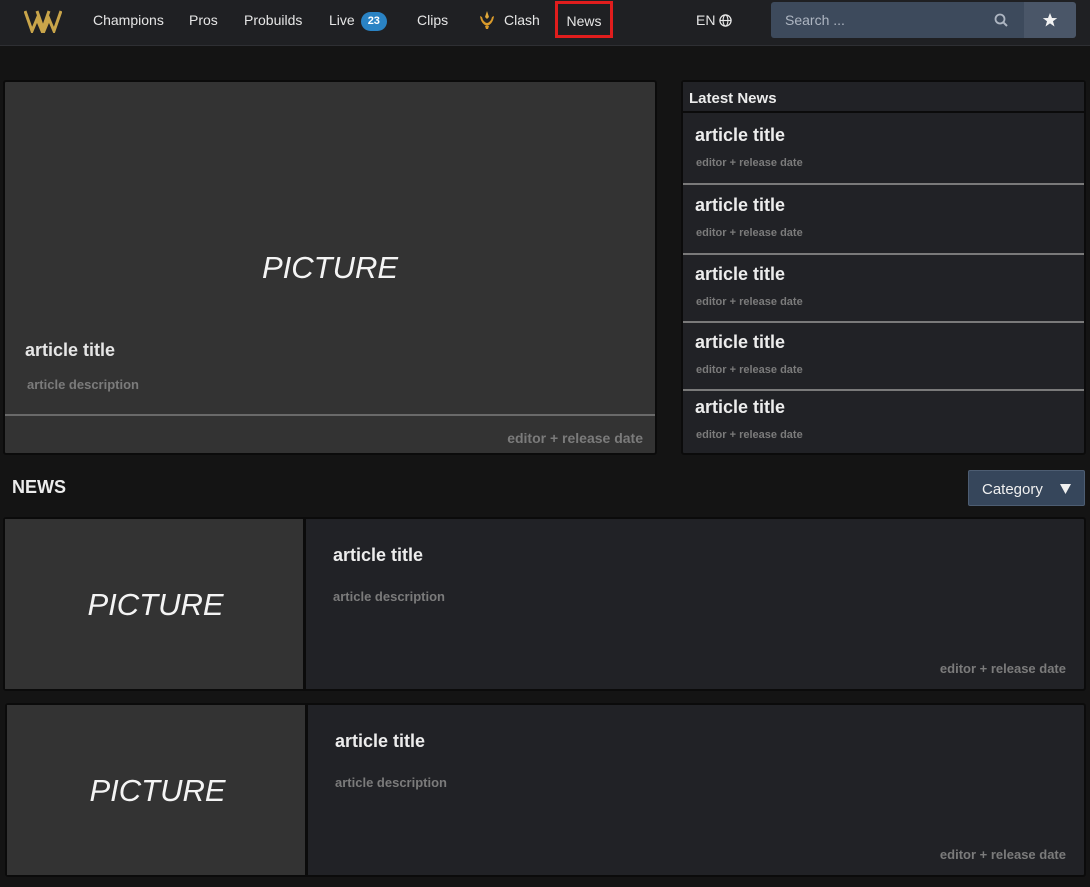 The width and height of the screenshot is (1090, 887). Describe the element at coordinates (1001, 20) in the screenshot. I see `search-icon` at that location.